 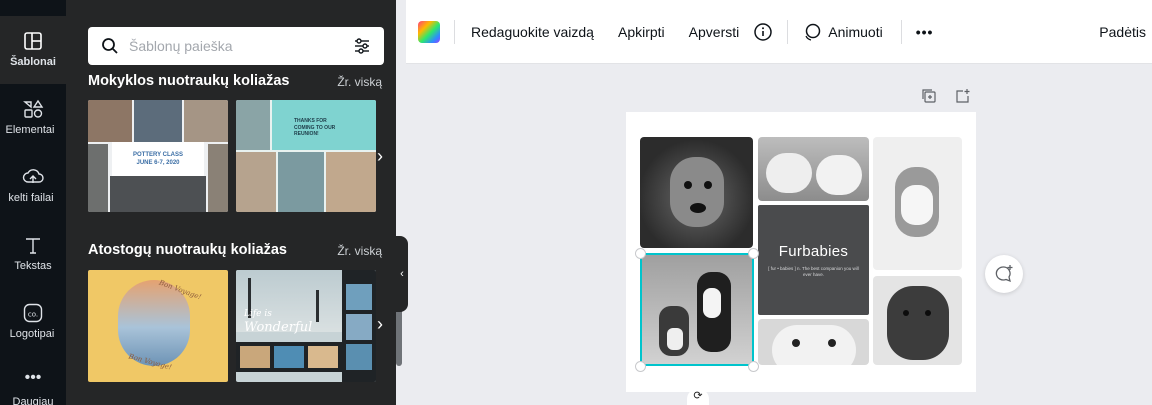 I want to click on template-search: Šablonų paieška, so click(x=236, y=46).